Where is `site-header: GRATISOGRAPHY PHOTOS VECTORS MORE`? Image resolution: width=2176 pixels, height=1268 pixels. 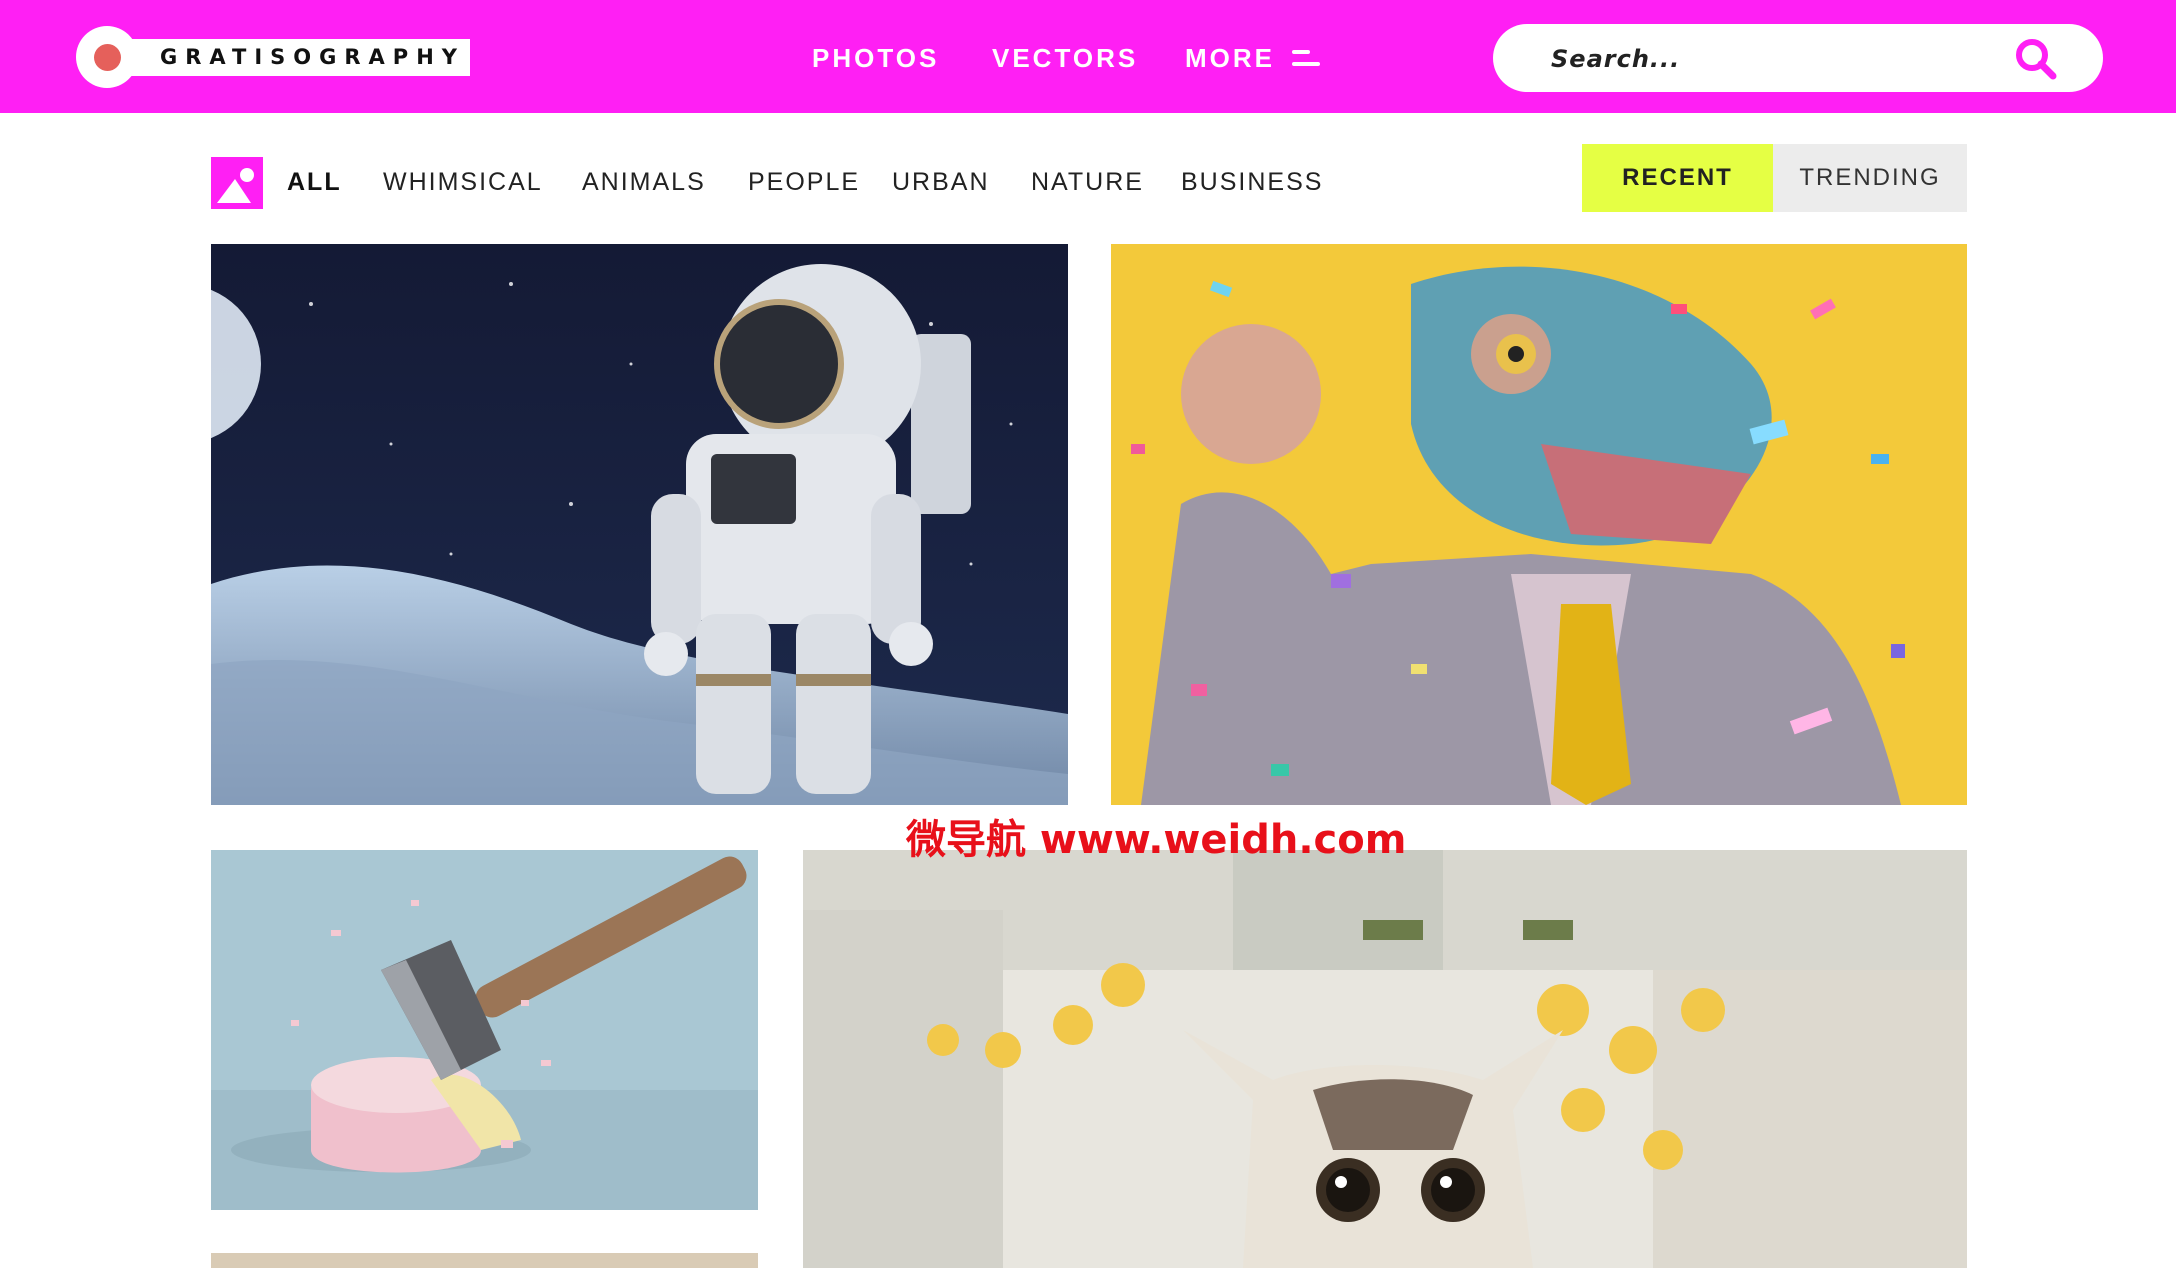
site-header: GRATISOGRAPHY PHOTOS VECTORS MORE is located at coordinates (1088, 56).